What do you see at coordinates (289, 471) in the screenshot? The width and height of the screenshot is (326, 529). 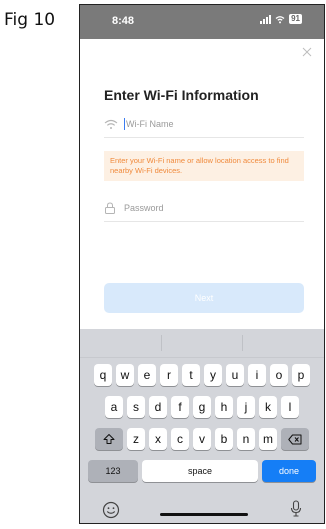 I see `done-key: done` at bounding box center [289, 471].